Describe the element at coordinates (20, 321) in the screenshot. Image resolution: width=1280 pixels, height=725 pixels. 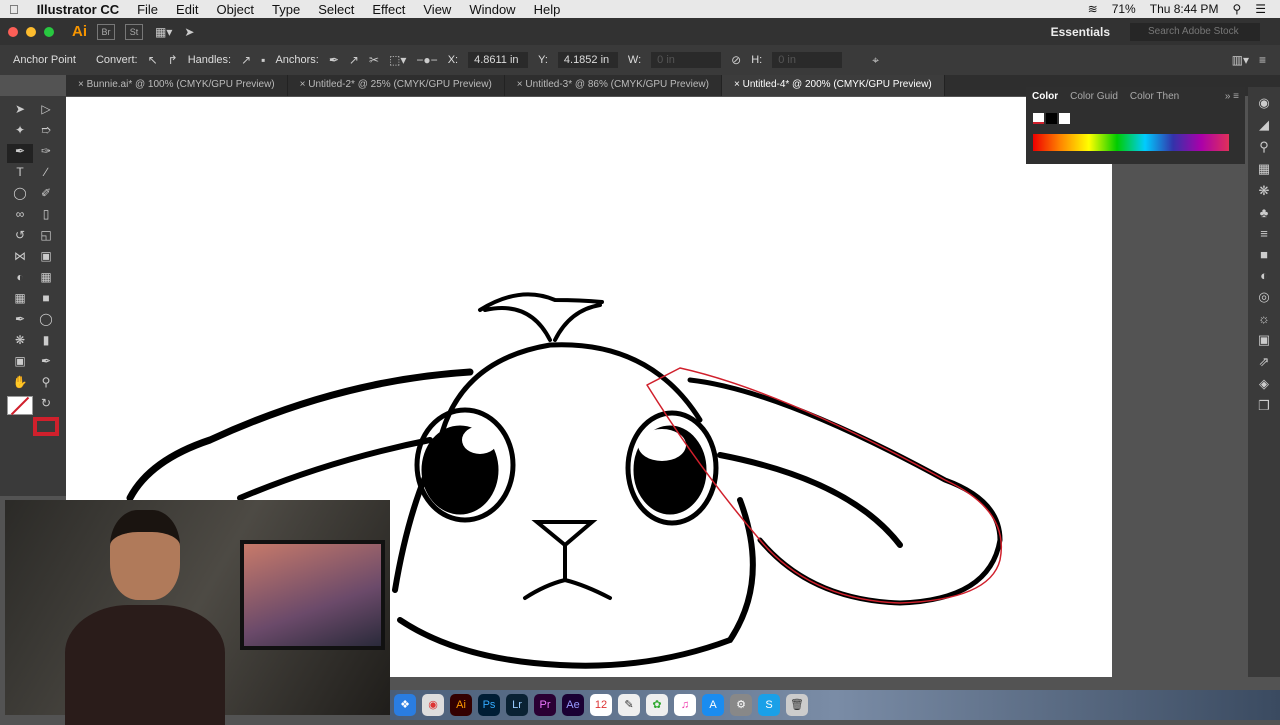
I see `eyedropper-icon: ✒` at that location.